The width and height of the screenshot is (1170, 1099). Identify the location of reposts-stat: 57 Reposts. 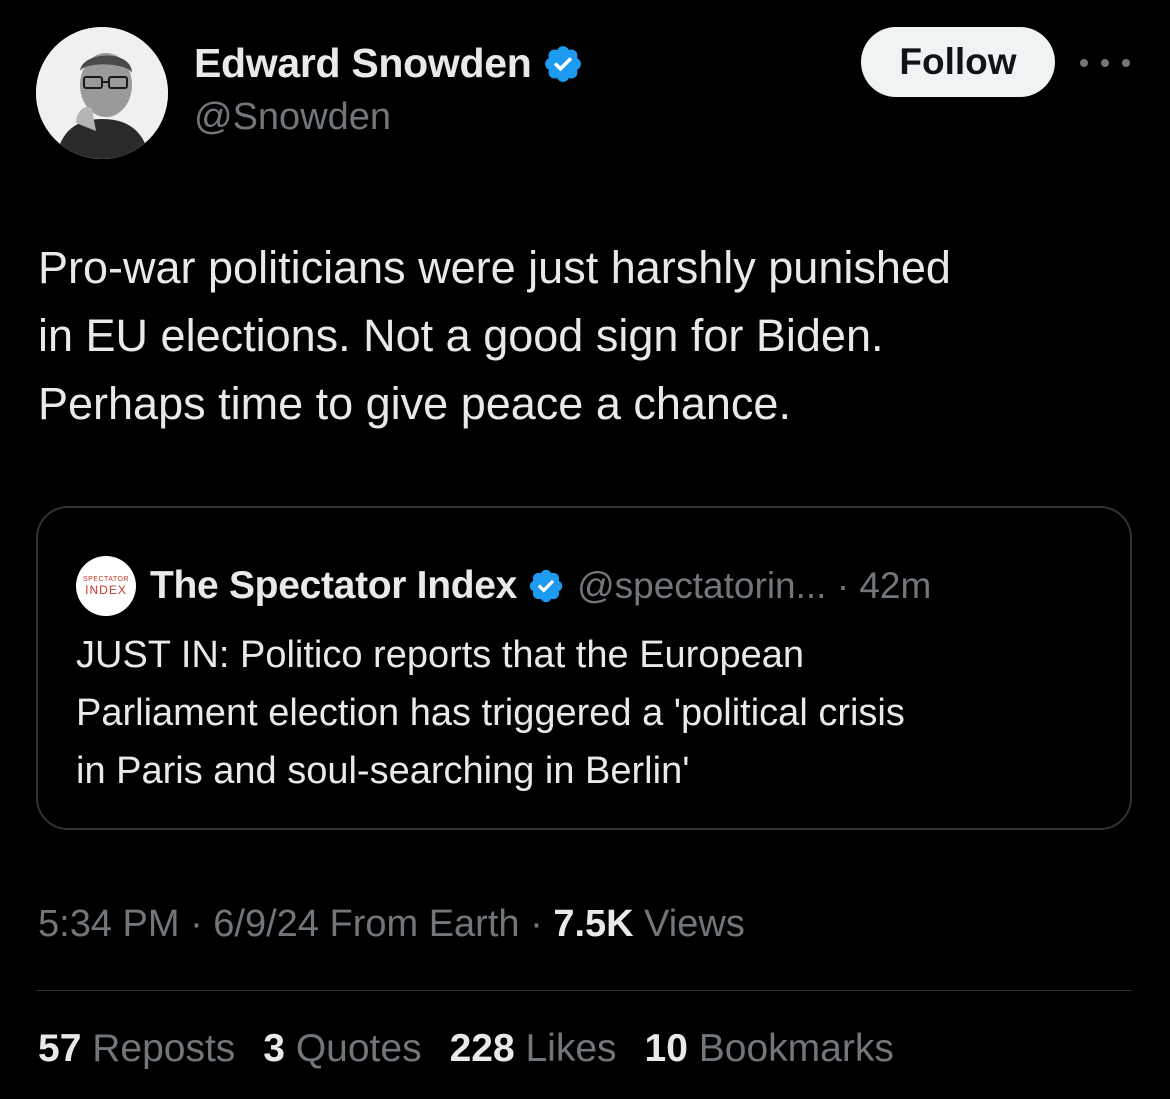
(136, 1049).